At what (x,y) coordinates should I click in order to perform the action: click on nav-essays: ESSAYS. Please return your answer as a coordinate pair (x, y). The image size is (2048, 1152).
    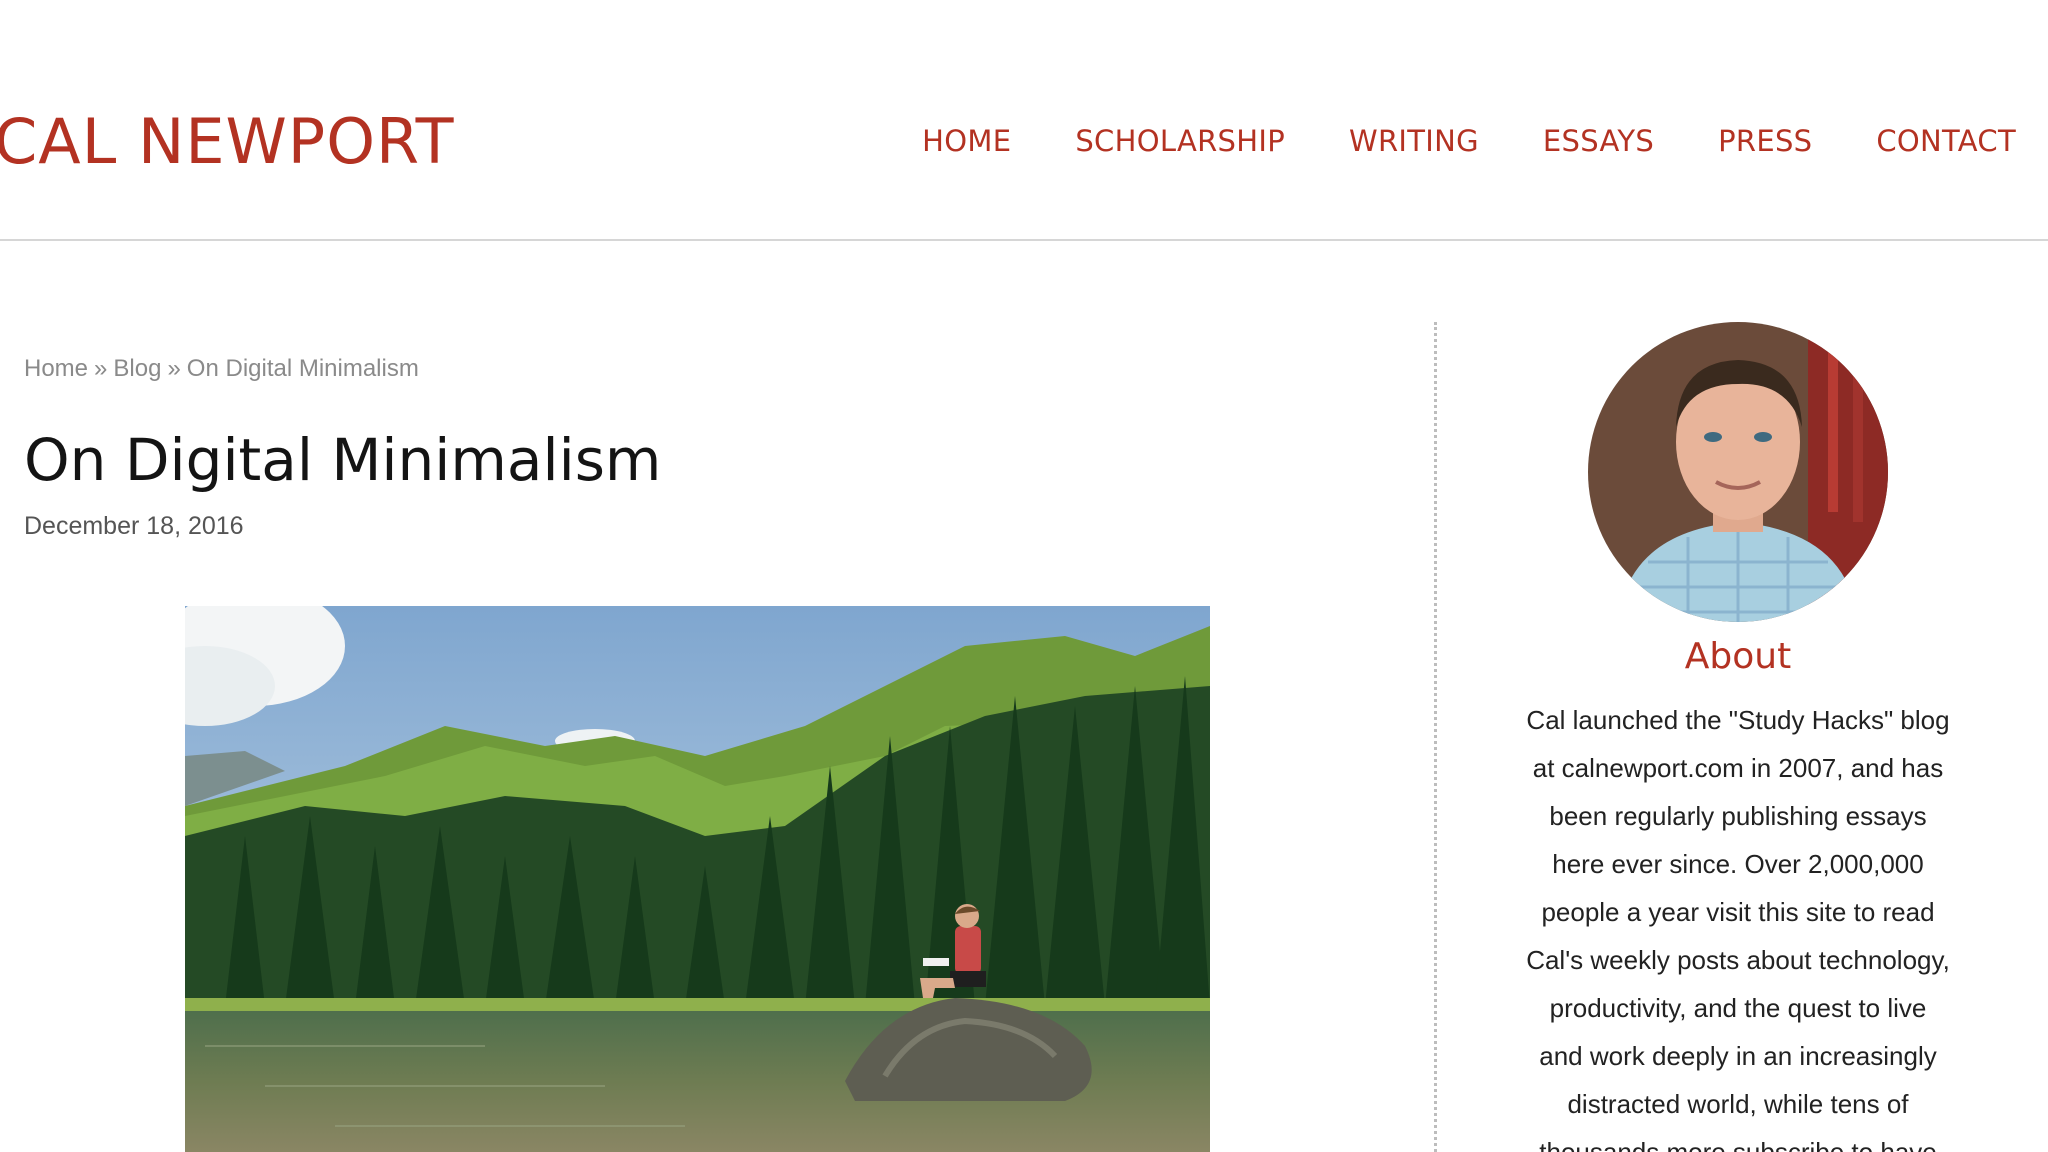
    Looking at the image, I should click on (1598, 141).